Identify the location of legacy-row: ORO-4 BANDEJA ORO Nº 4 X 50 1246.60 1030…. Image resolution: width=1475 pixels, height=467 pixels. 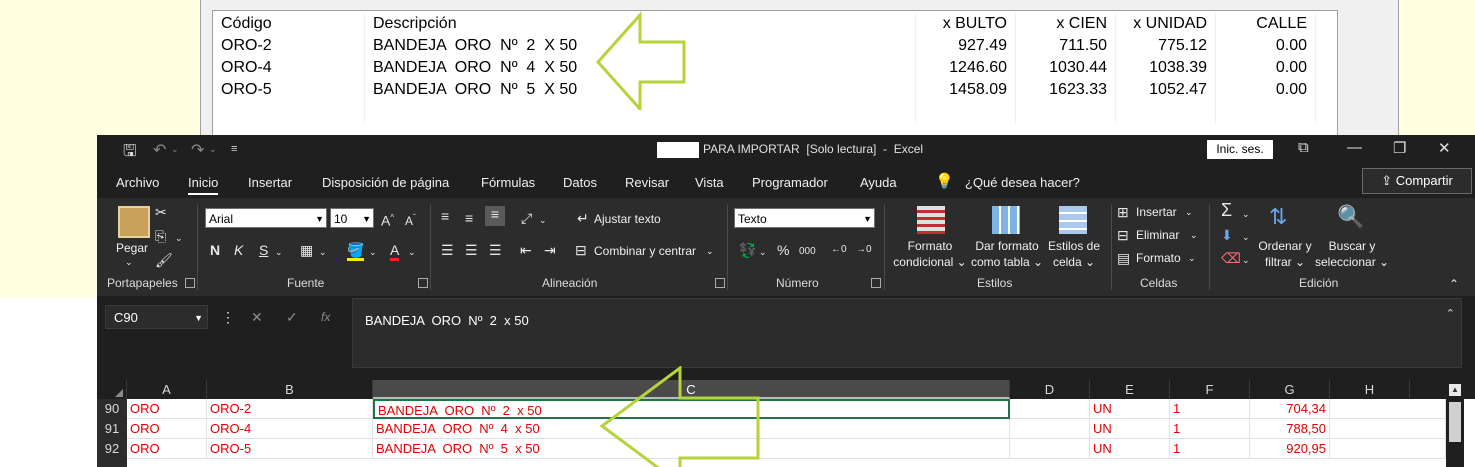
(775, 68).